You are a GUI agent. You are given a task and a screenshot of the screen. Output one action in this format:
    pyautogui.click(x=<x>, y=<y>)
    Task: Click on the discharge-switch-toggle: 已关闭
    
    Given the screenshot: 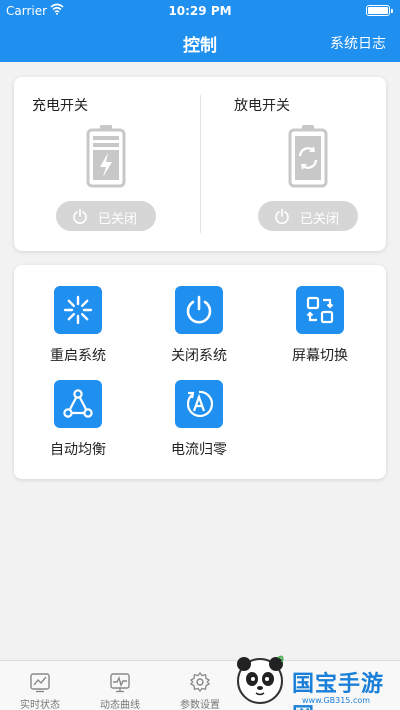 What is the action you would take?
    pyautogui.click(x=308, y=216)
    